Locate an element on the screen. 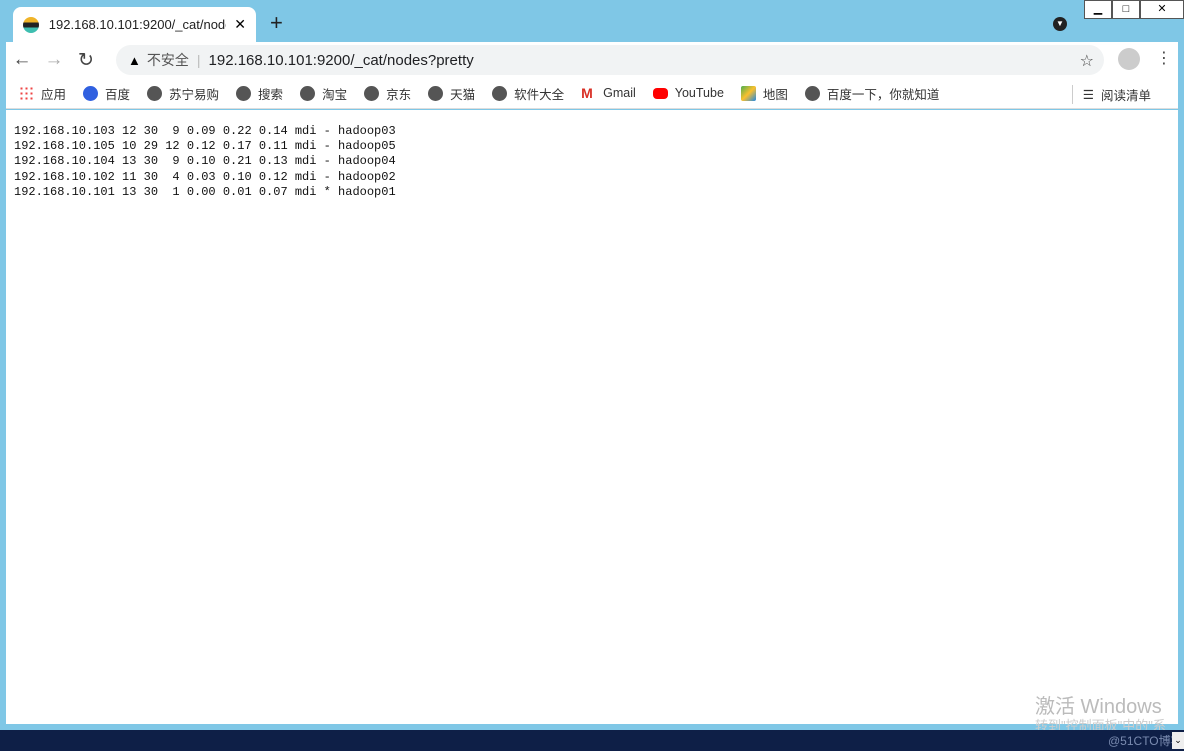 The height and width of the screenshot is (751, 1184). bookmark-baidu: 百度 is located at coordinates (106, 93).